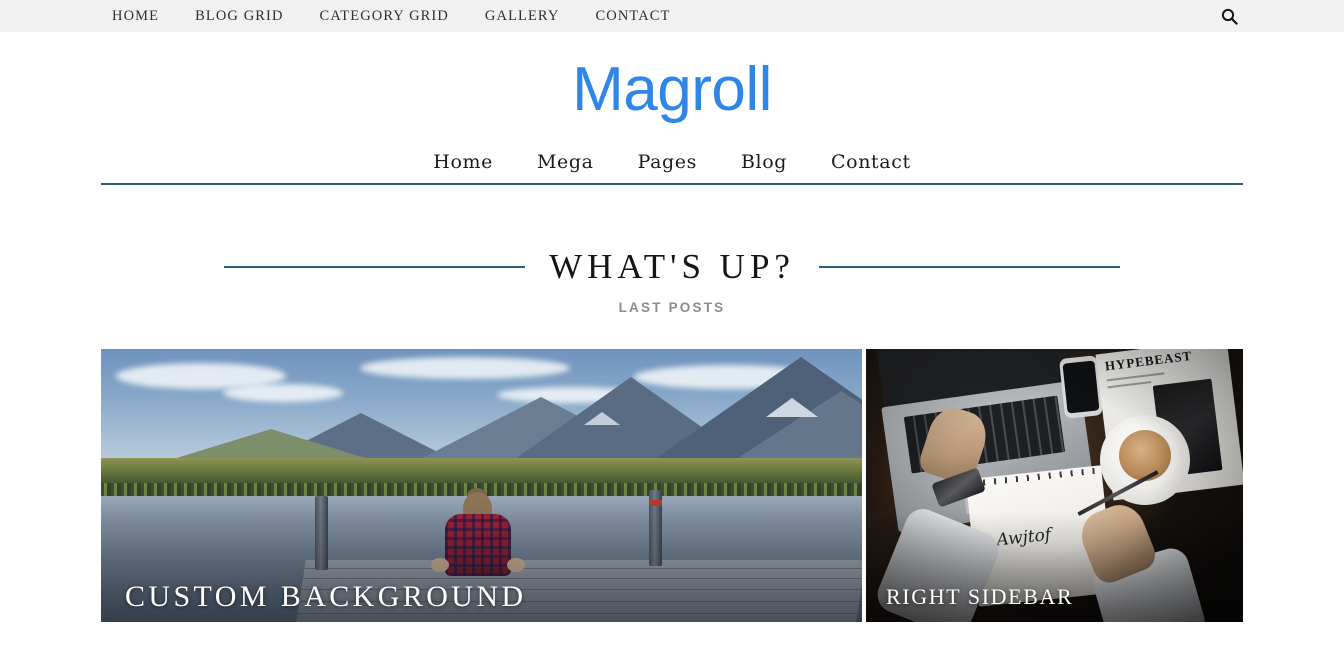 This screenshot has width=1344, height=655. I want to click on main-nav-item-blog: Blog, so click(764, 162).